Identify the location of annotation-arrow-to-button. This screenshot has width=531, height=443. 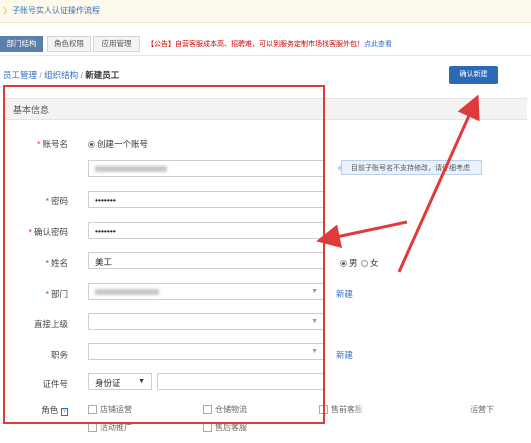
(438, 183).